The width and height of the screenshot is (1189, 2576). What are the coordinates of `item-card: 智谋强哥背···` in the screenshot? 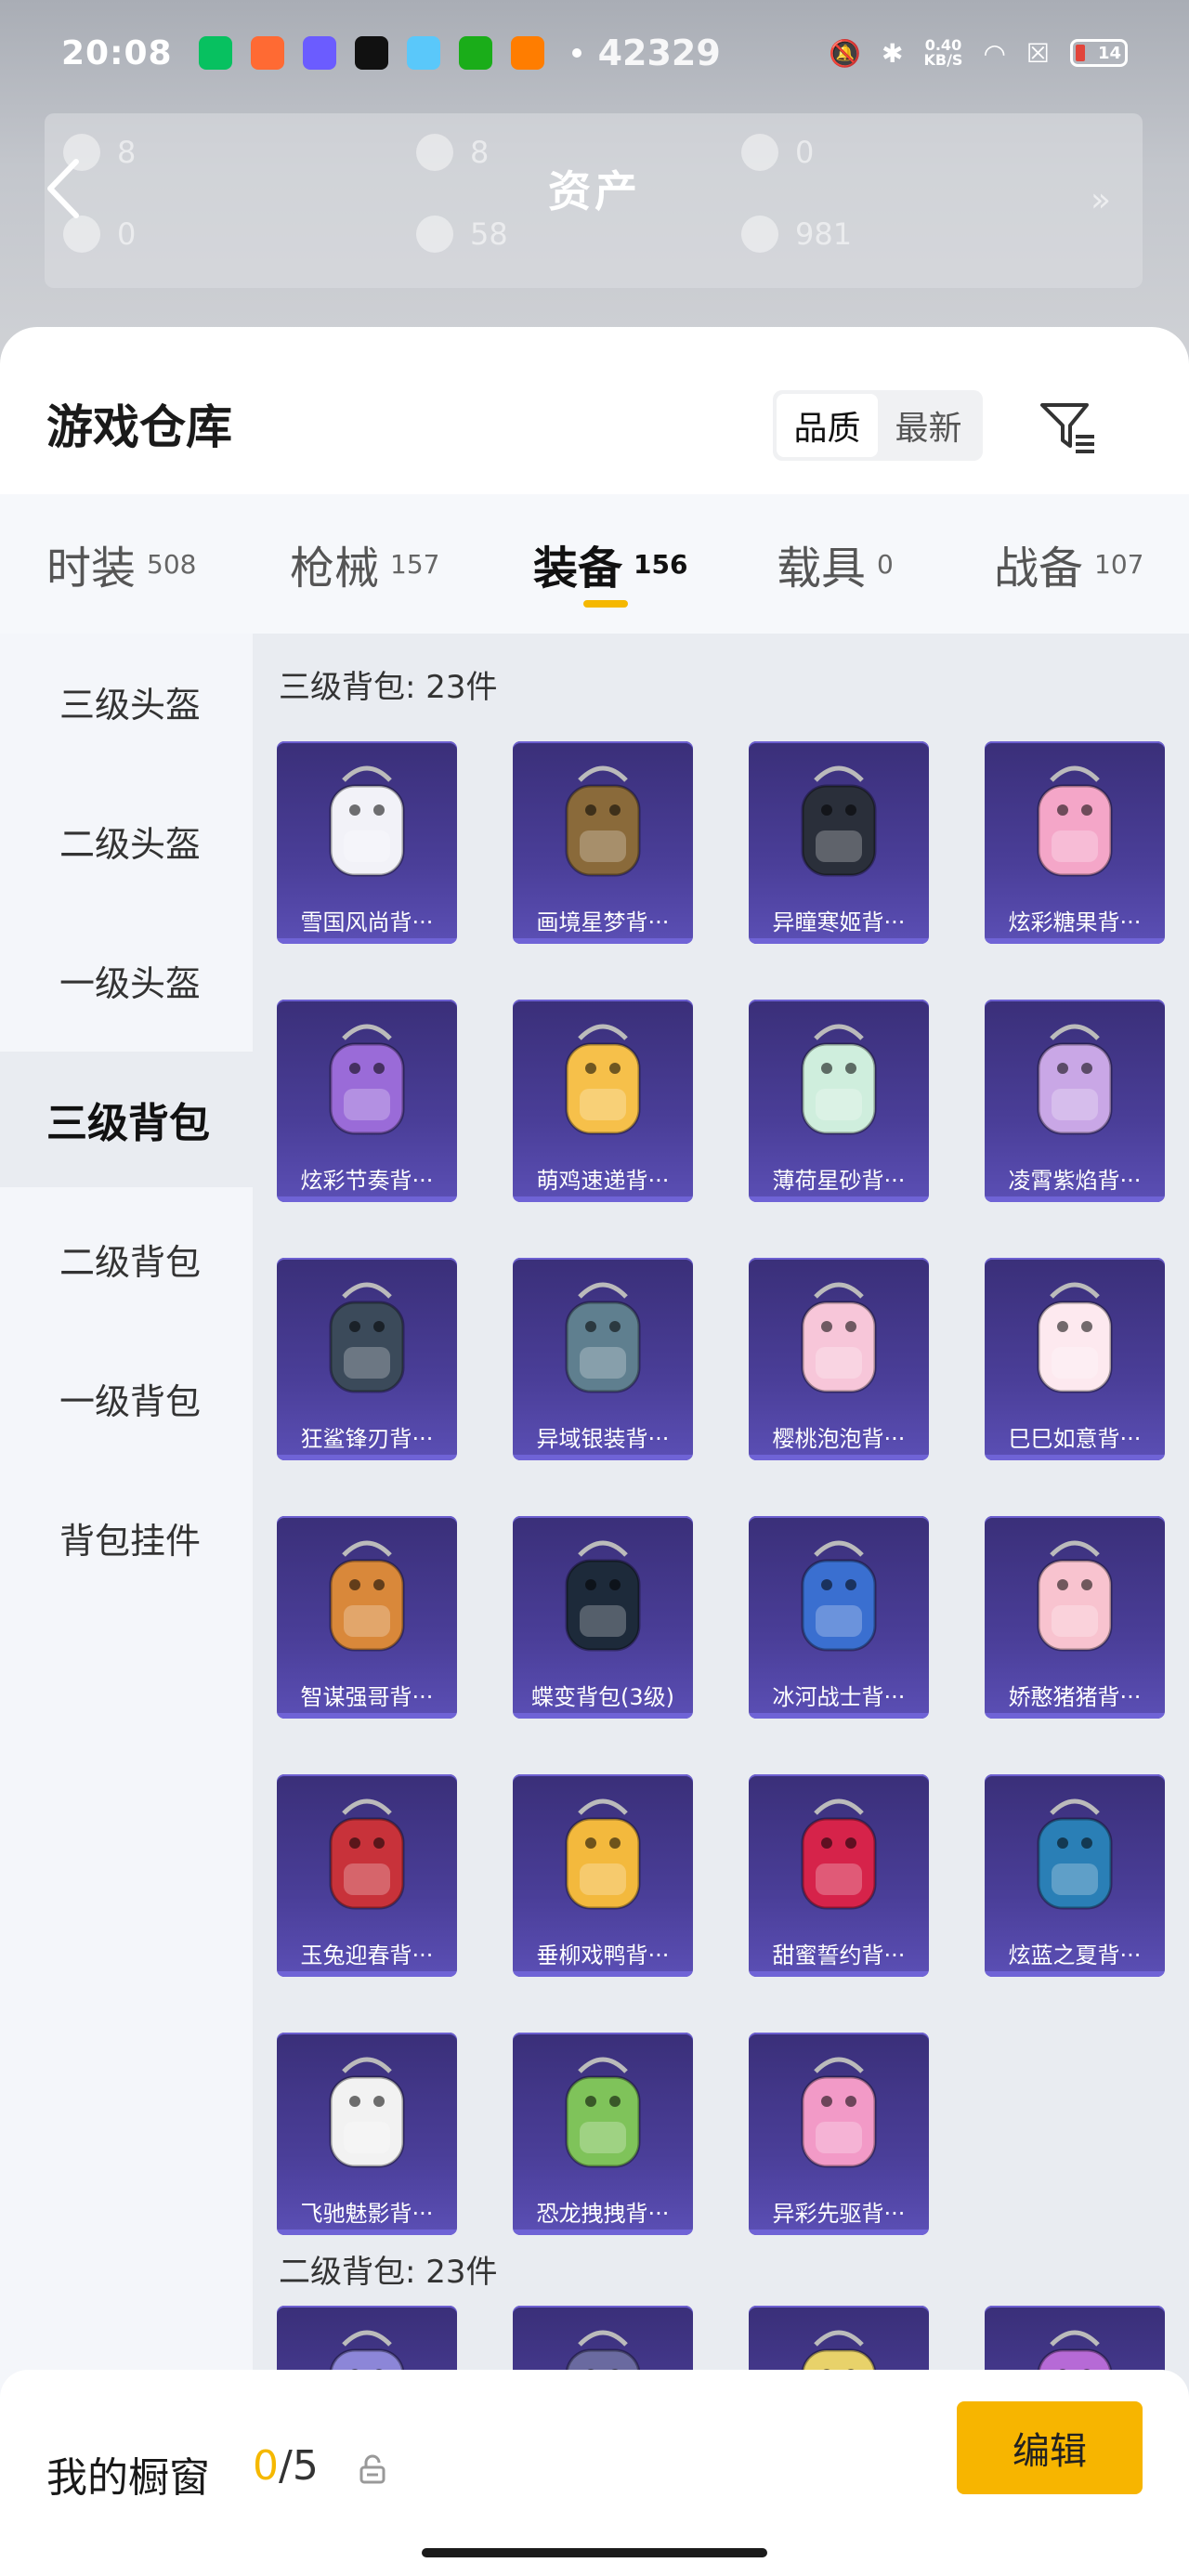 It's located at (367, 1618).